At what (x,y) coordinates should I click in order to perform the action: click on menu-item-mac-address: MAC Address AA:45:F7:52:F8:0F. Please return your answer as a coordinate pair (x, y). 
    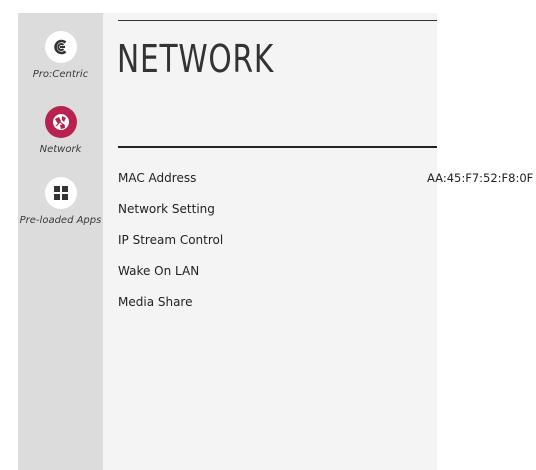
    Looking at the image, I should click on (318, 178).